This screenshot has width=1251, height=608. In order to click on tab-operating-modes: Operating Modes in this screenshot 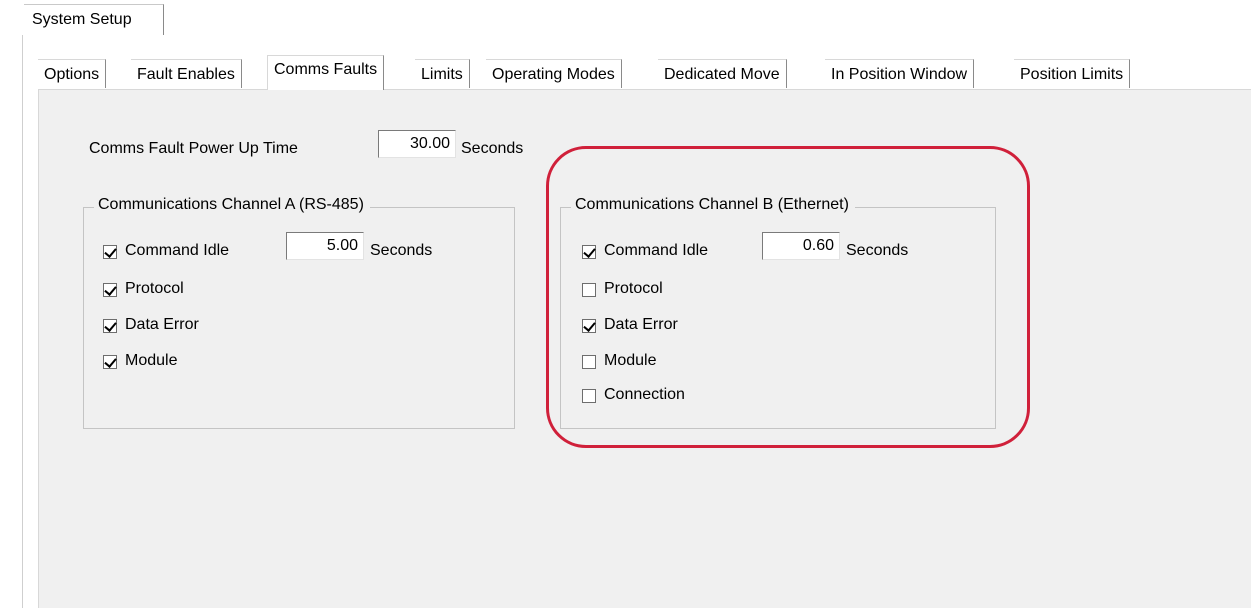, I will do `click(554, 73)`.